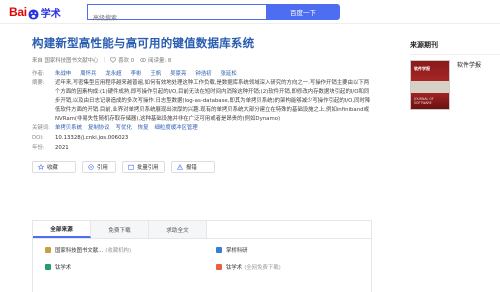 Image resolution: width=500 pixels, height=292 pixels. I want to click on warning-icon, so click(180, 167).